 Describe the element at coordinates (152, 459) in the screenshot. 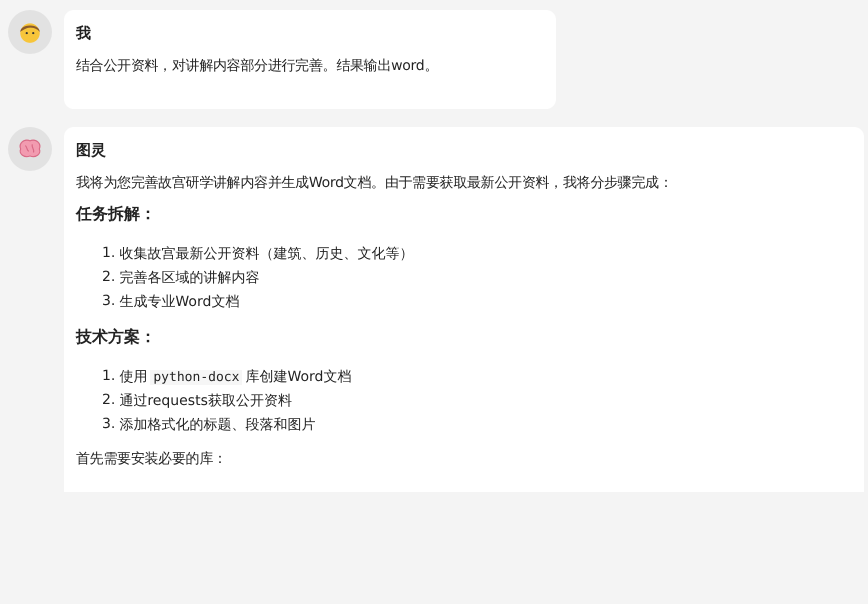

I see `message-text: 首先需要安装必要的库：` at that location.